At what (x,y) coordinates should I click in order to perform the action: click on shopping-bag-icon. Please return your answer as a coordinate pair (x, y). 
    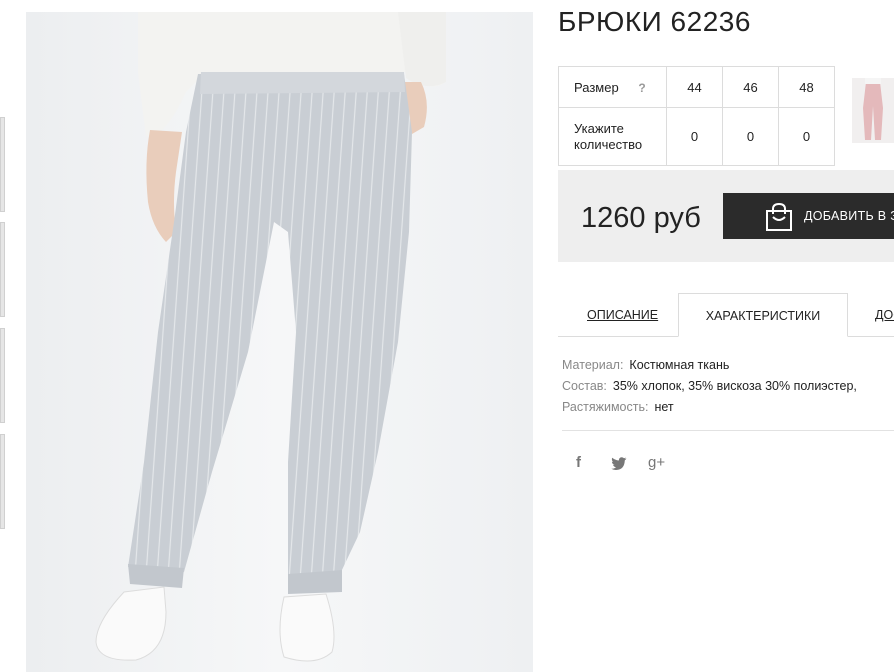
    Looking at the image, I should click on (779, 216).